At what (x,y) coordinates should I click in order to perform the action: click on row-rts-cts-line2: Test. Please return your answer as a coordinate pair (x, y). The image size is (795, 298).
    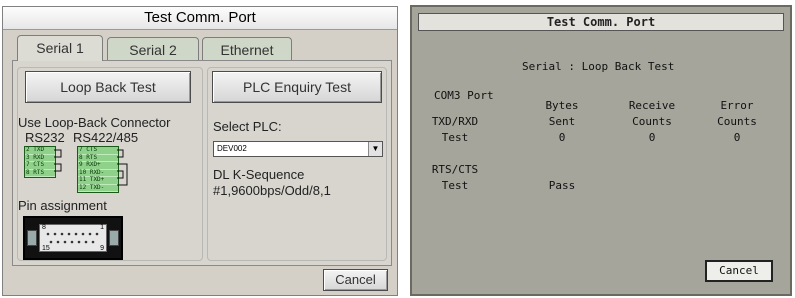
    Looking at the image, I should click on (455, 185).